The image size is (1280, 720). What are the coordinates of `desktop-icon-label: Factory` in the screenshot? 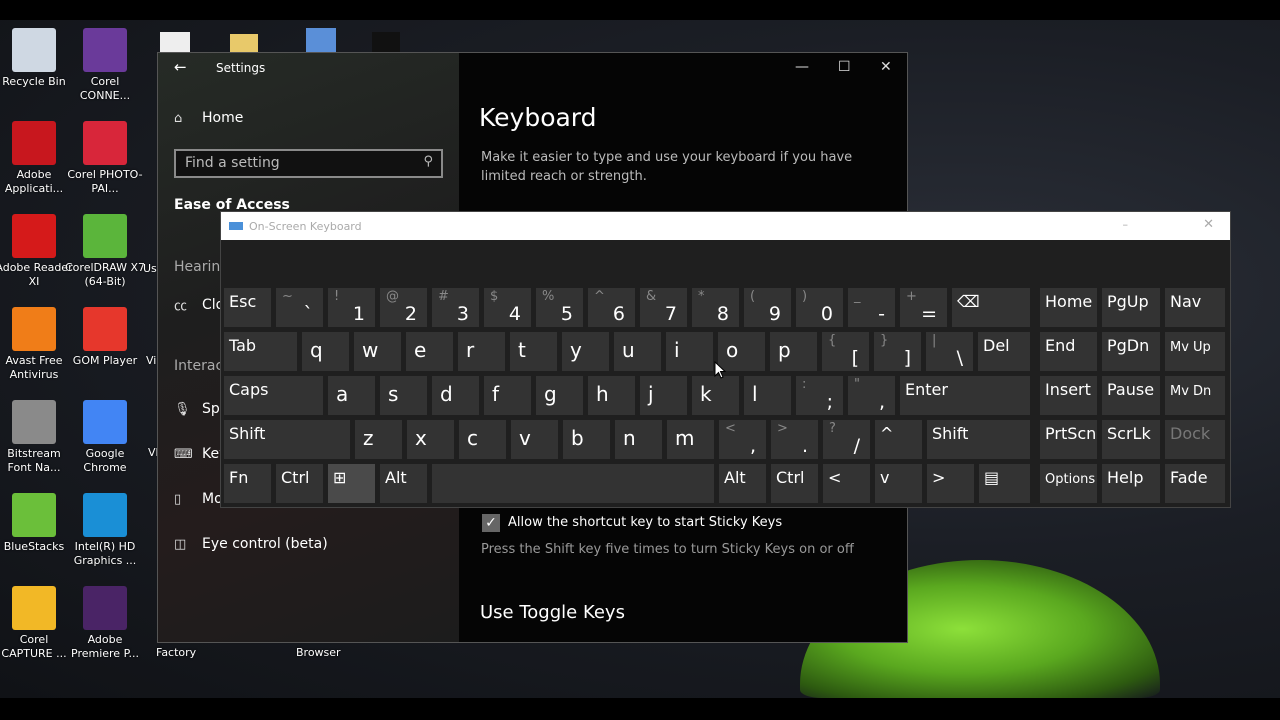 It's located at (176, 652).